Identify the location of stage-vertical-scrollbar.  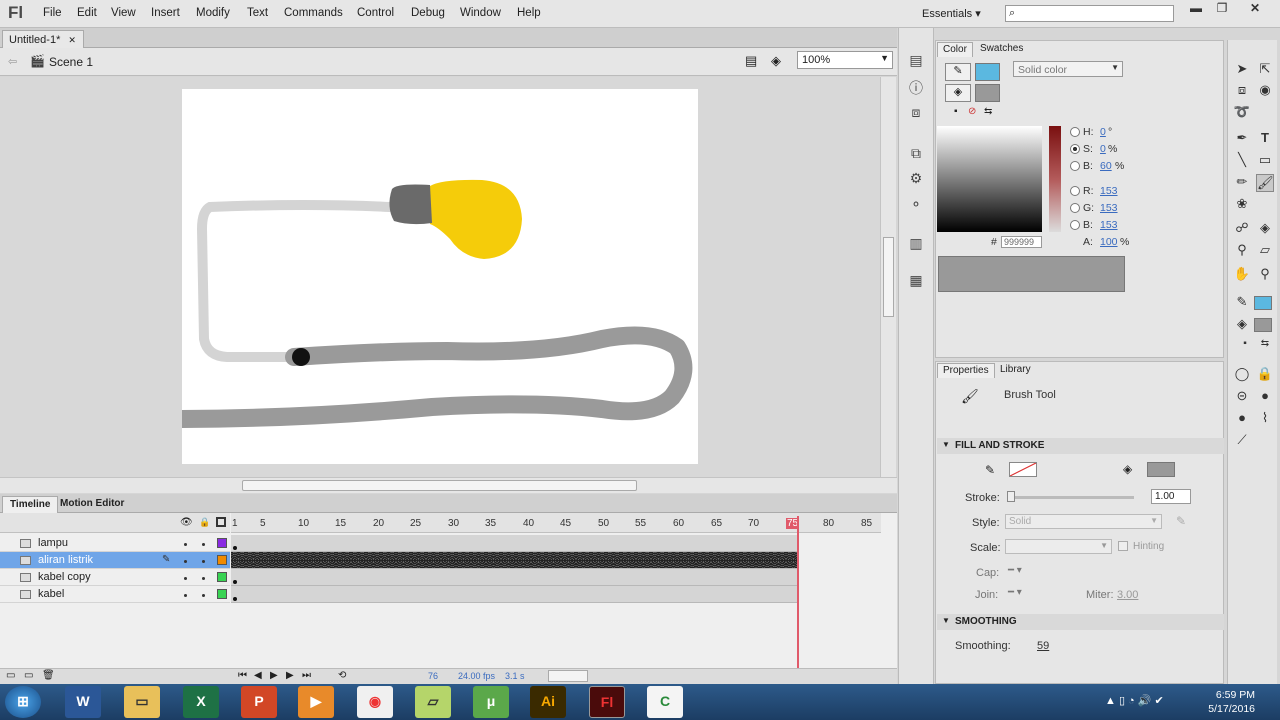
(888, 277).